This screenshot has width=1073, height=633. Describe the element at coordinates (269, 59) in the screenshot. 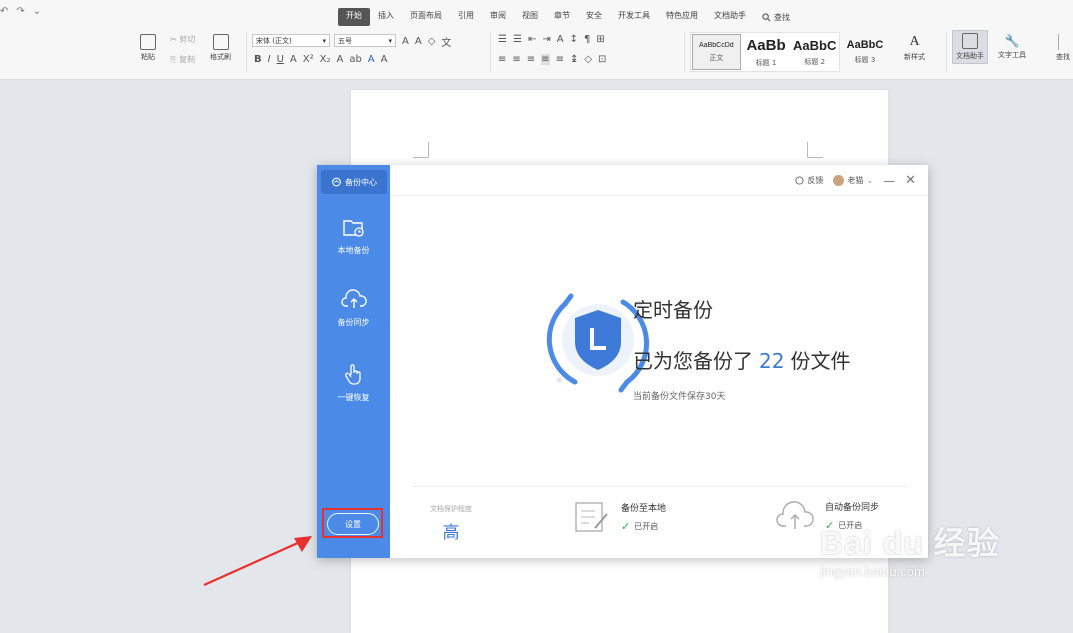

I see `italic-icon: I` at that location.